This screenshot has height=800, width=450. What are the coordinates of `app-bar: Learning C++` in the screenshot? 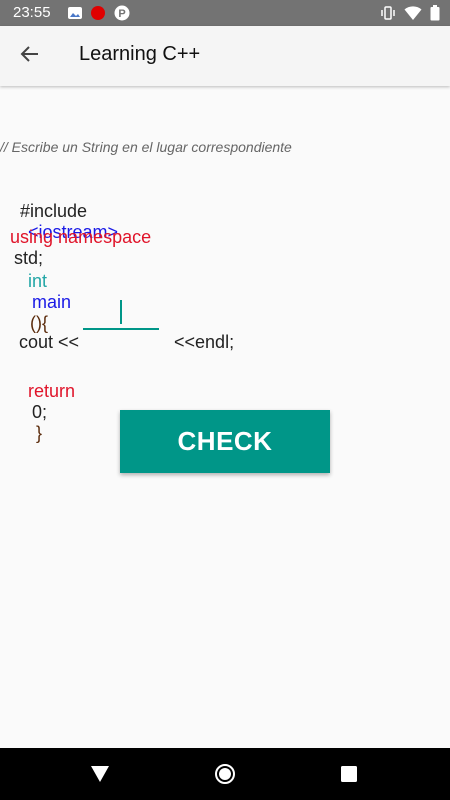 It's located at (225, 56).